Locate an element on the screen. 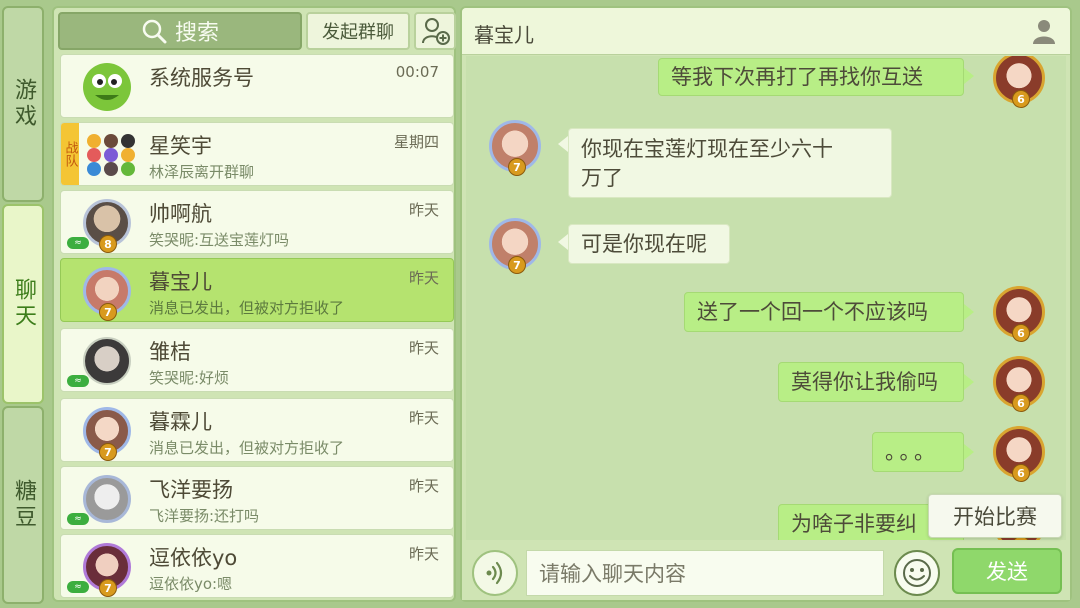 The image size is (1080, 608). avatar: ≈ is located at coordinates (101, 499).